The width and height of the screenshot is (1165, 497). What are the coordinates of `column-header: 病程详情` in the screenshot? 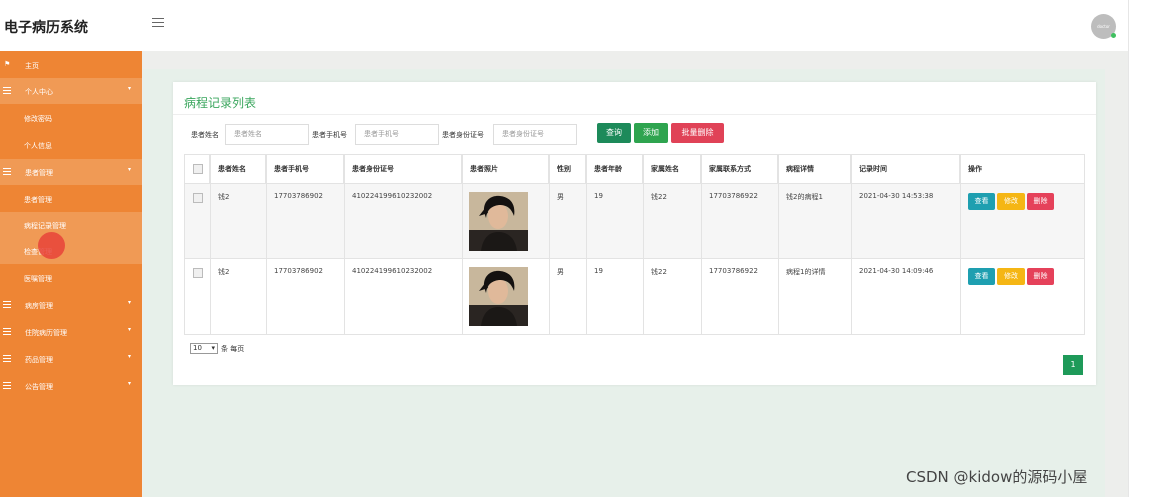 It's located at (814, 169).